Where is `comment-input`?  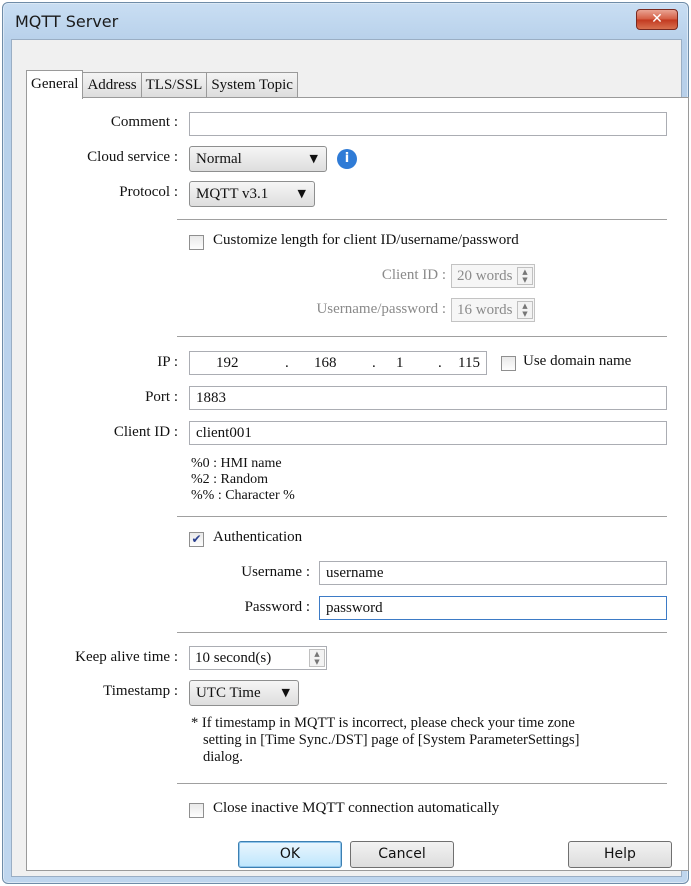
comment-input is located at coordinates (428, 124).